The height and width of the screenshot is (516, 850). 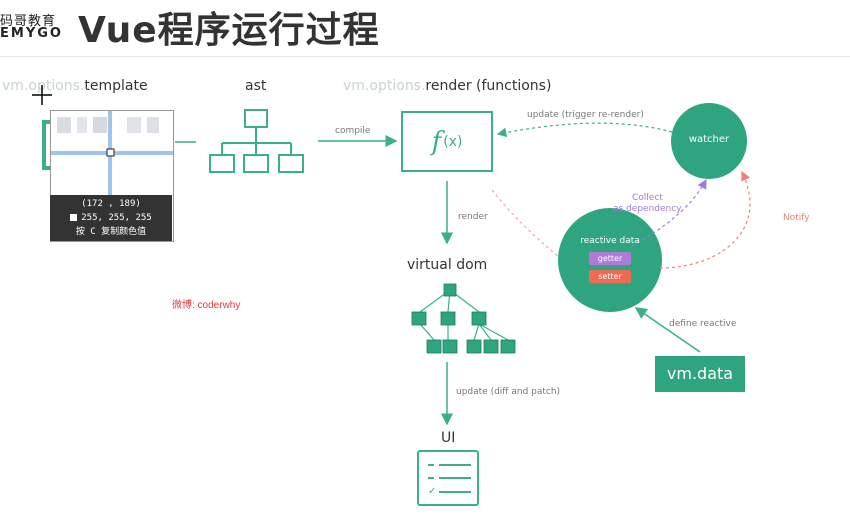 What do you see at coordinates (42, 95) in the screenshot?
I see `crosshair-cursor-icon` at bounding box center [42, 95].